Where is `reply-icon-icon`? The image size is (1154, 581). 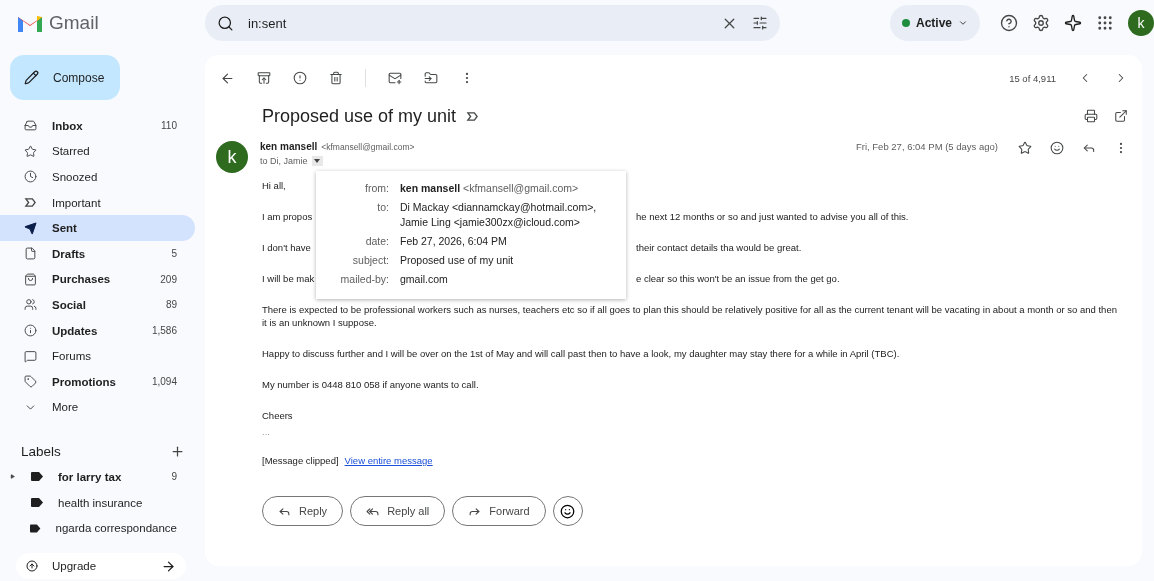
reply-icon-icon is located at coordinates (1089, 148).